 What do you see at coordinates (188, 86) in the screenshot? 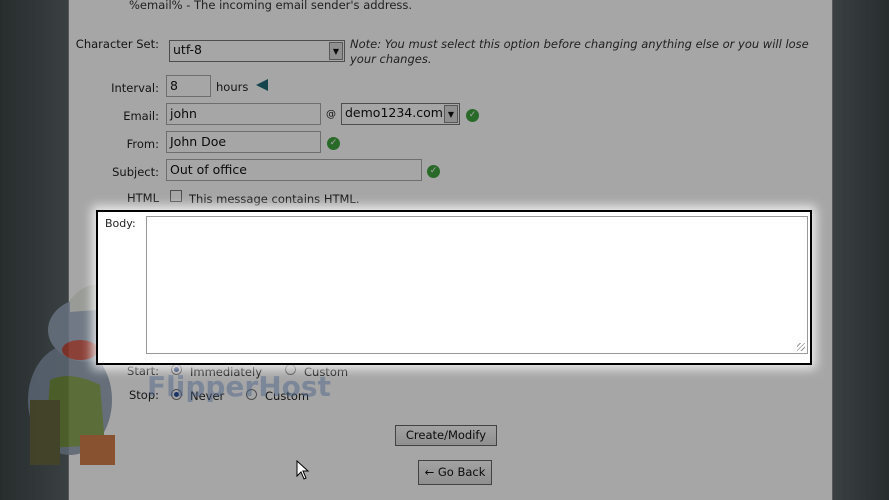
I see `interval-input: 8` at bounding box center [188, 86].